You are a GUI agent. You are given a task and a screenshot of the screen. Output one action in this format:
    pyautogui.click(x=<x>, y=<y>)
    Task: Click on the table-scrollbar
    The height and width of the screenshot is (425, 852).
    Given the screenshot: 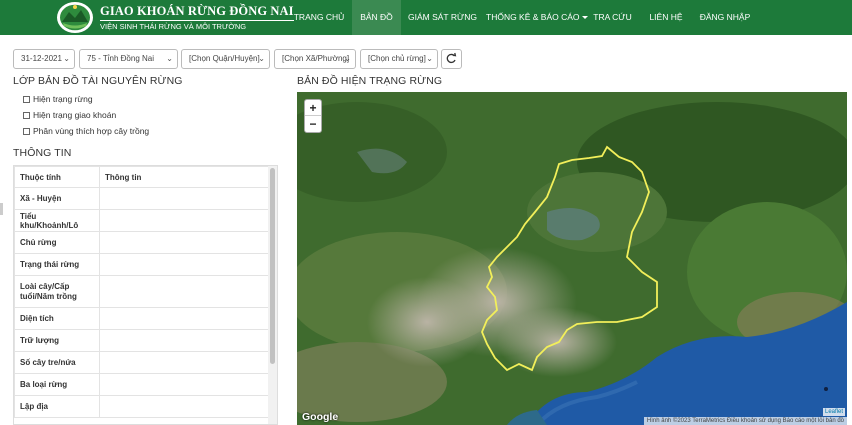 What is the action you would take?
    pyautogui.click(x=272, y=295)
    